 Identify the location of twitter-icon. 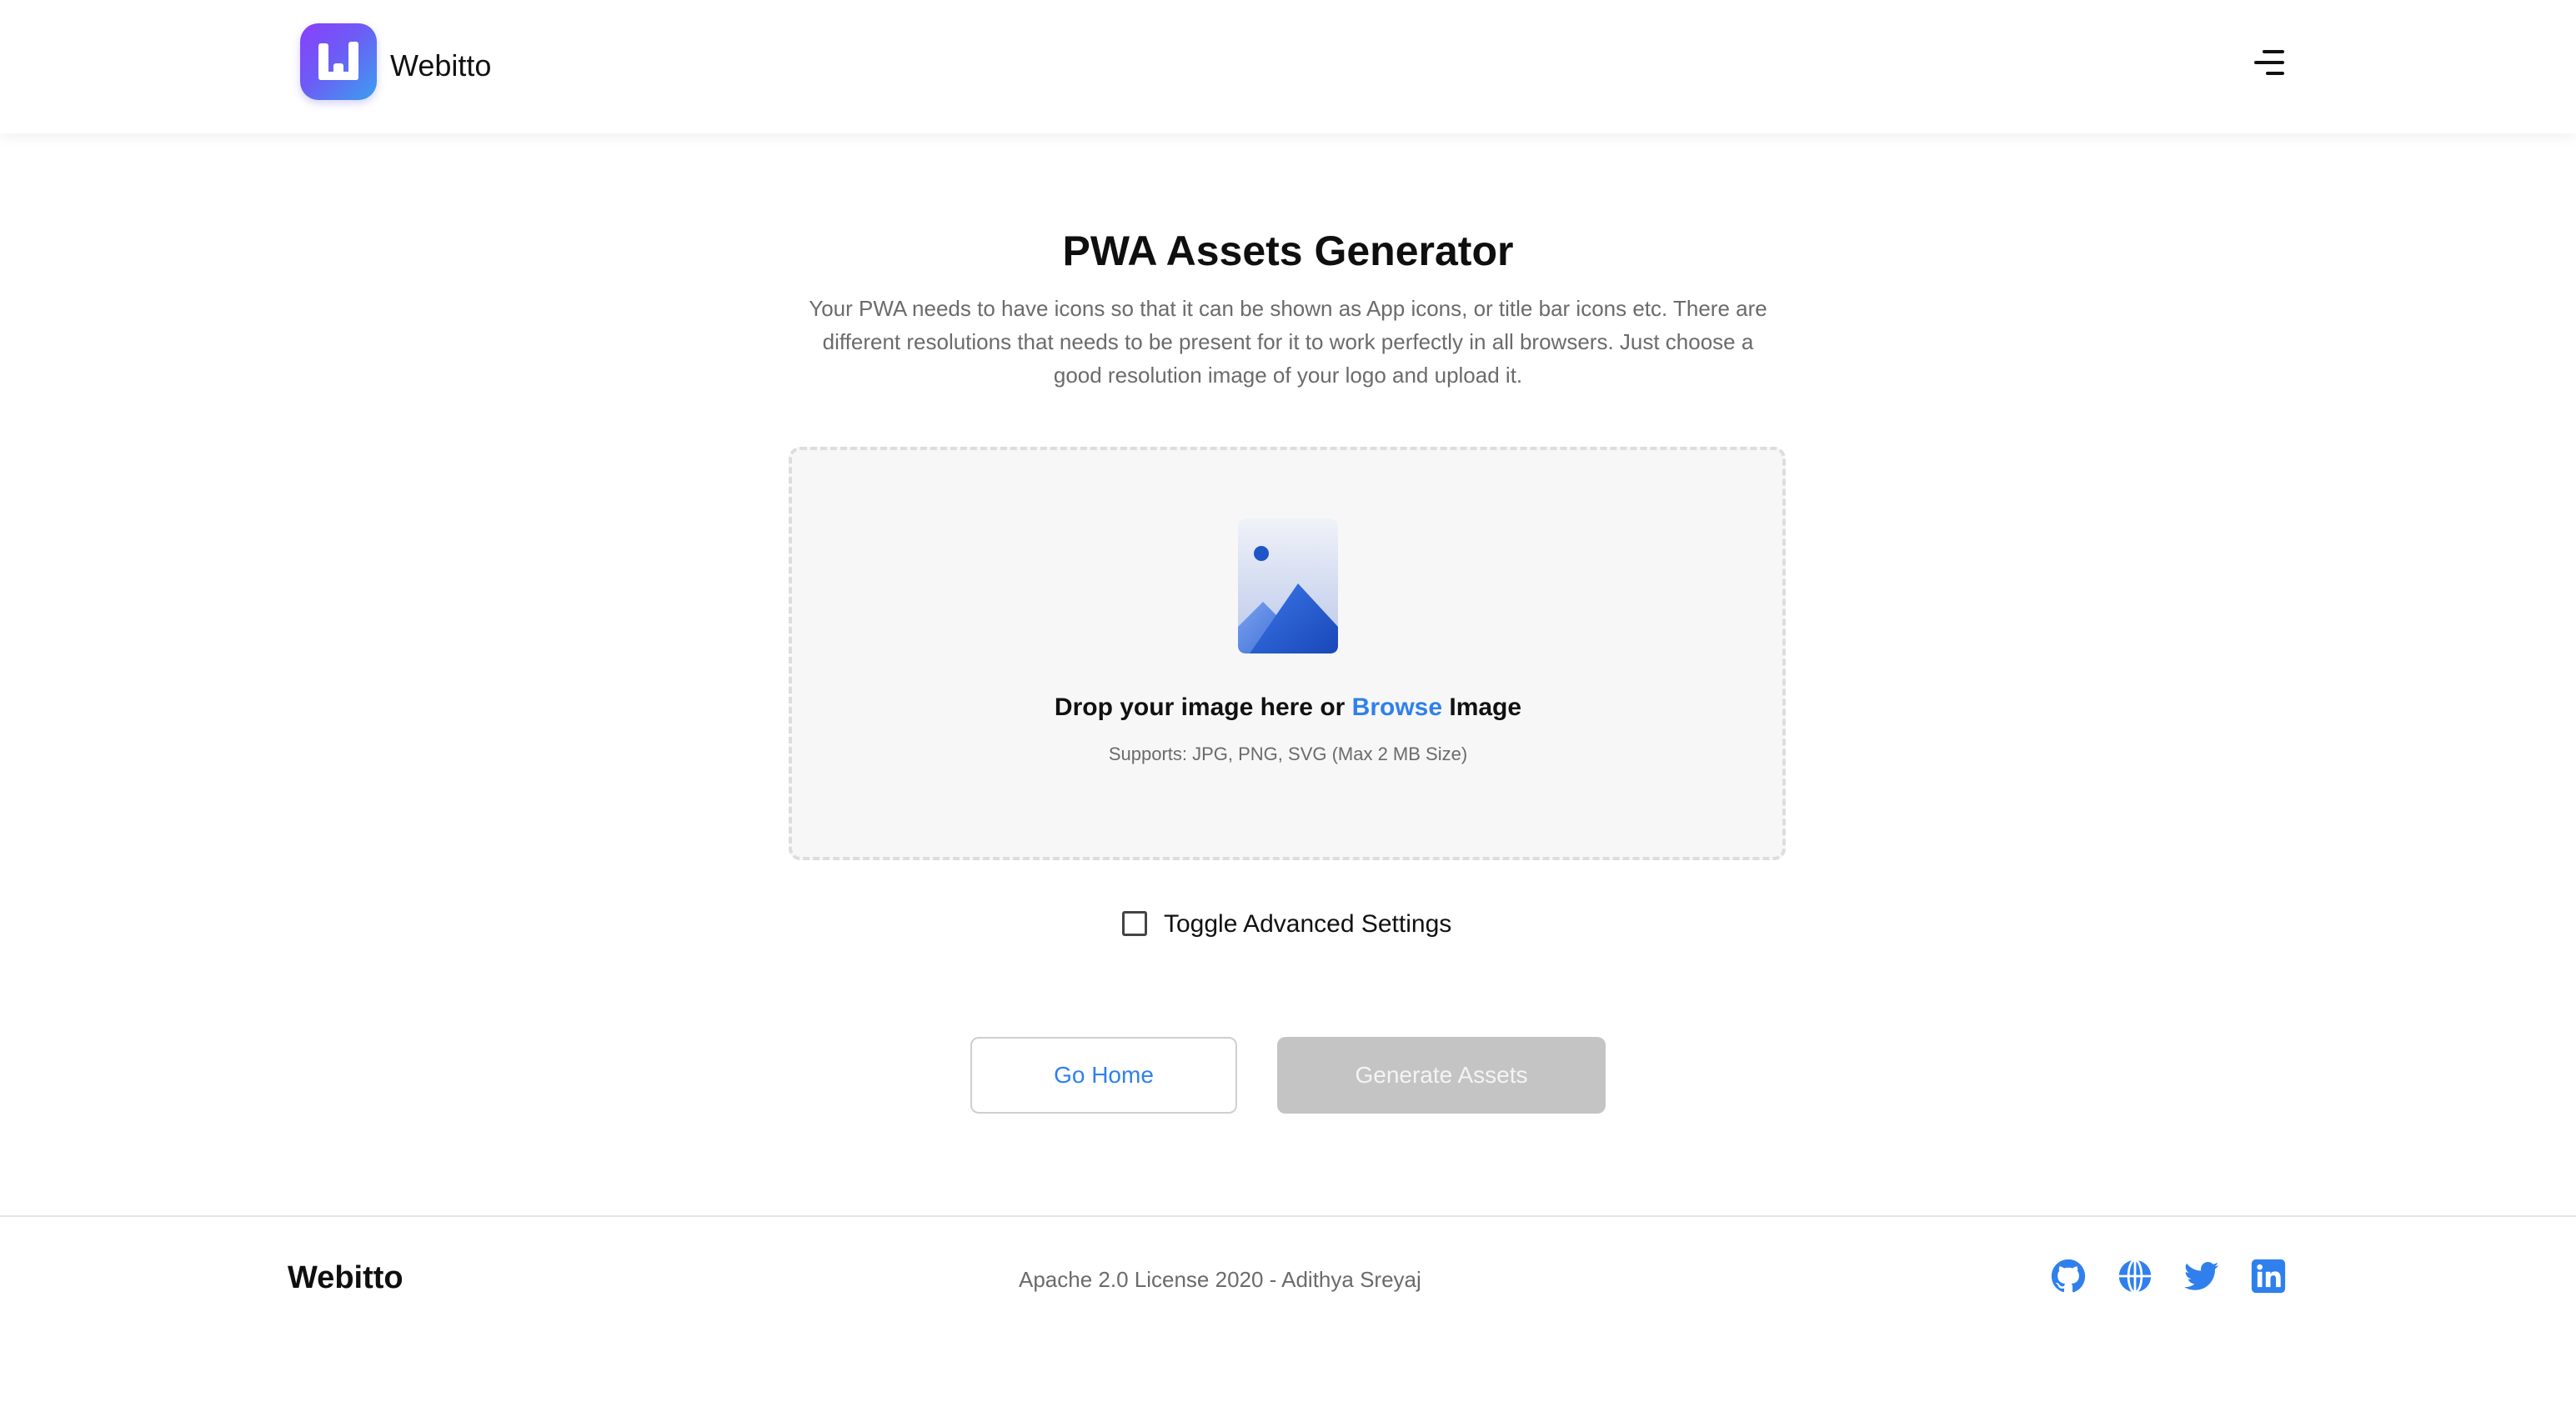
(2201, 1276).